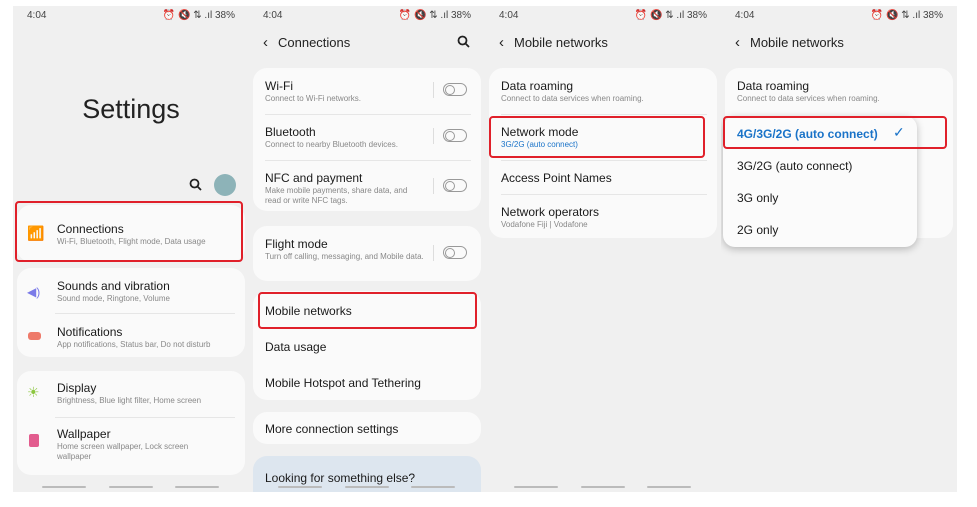 Image resolution: width=977 pixels, height=507 pixels. What do you see at coordinates (279, 86) in the screenshot?
I see `wifi-item: Wi-Fi` at bounding box center [279, 86].